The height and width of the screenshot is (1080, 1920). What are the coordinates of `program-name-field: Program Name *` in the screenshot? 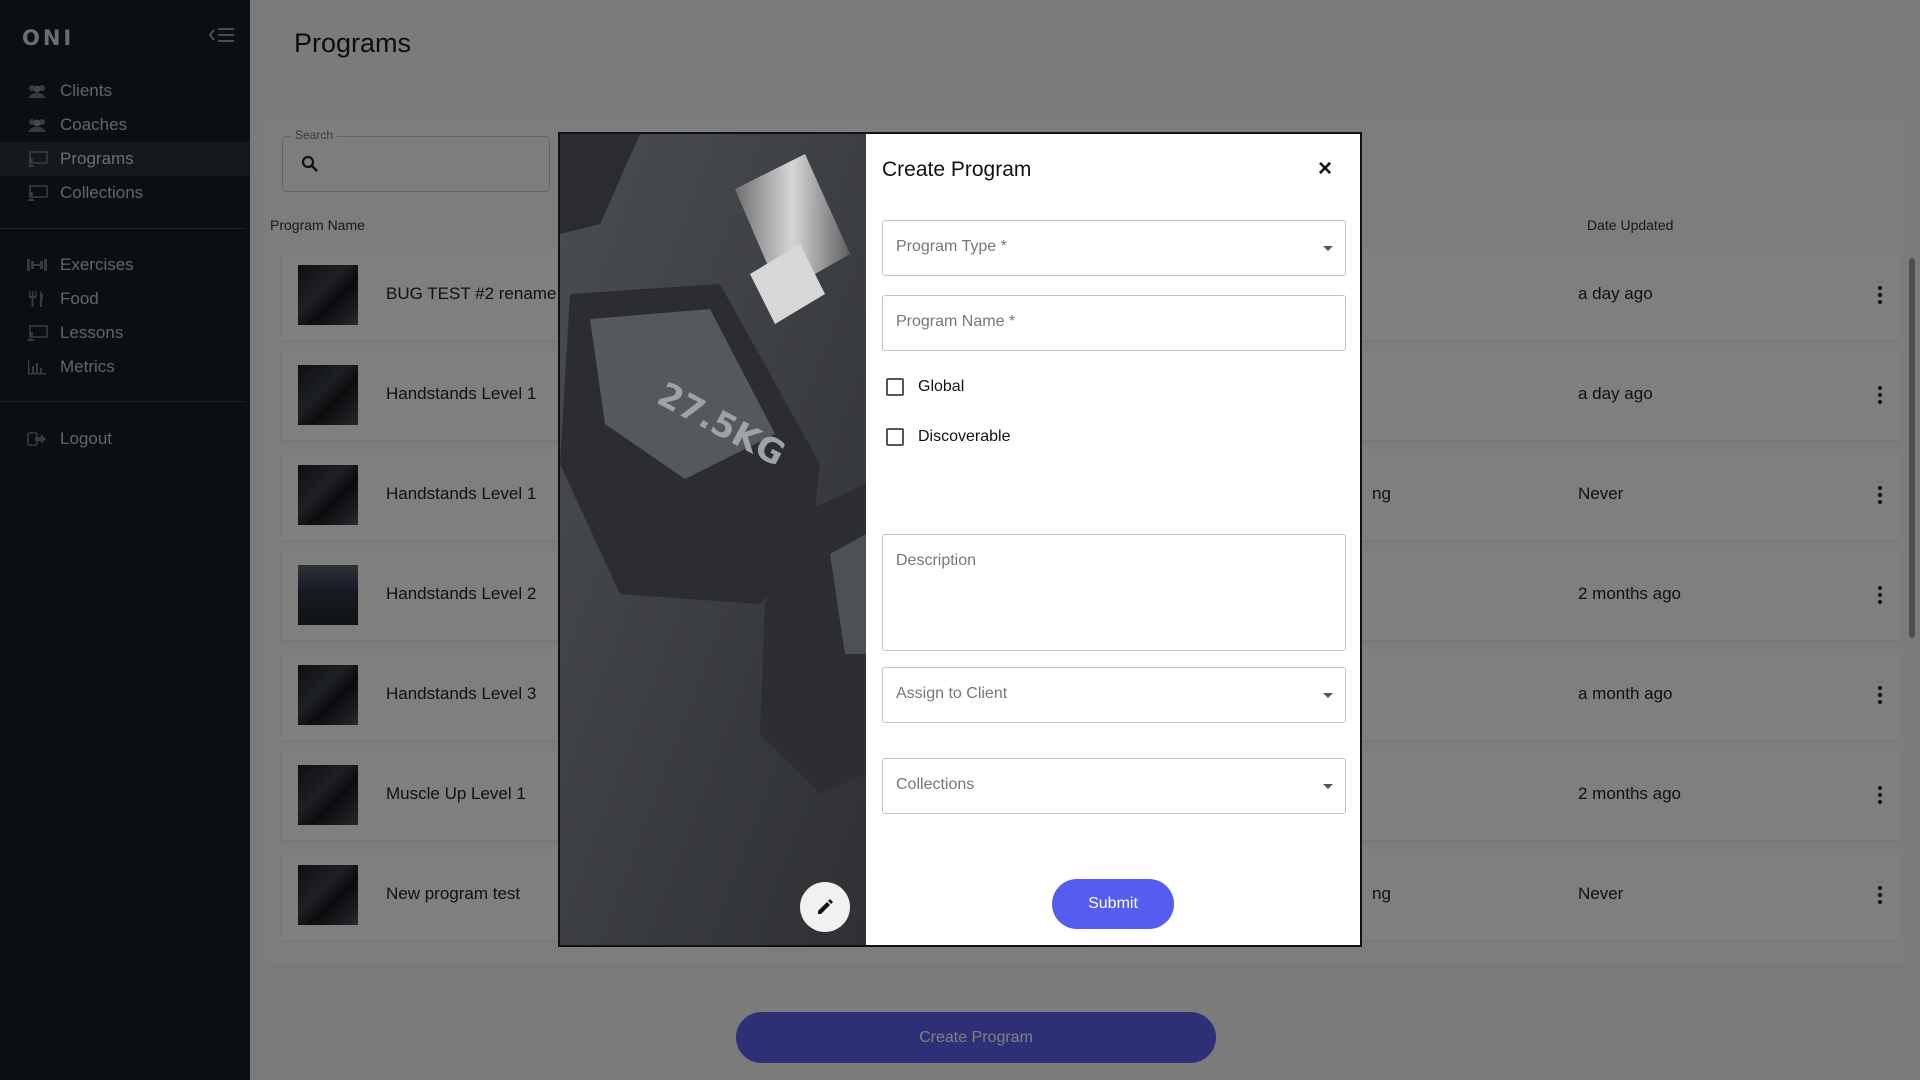 It's located at (1114, 323).